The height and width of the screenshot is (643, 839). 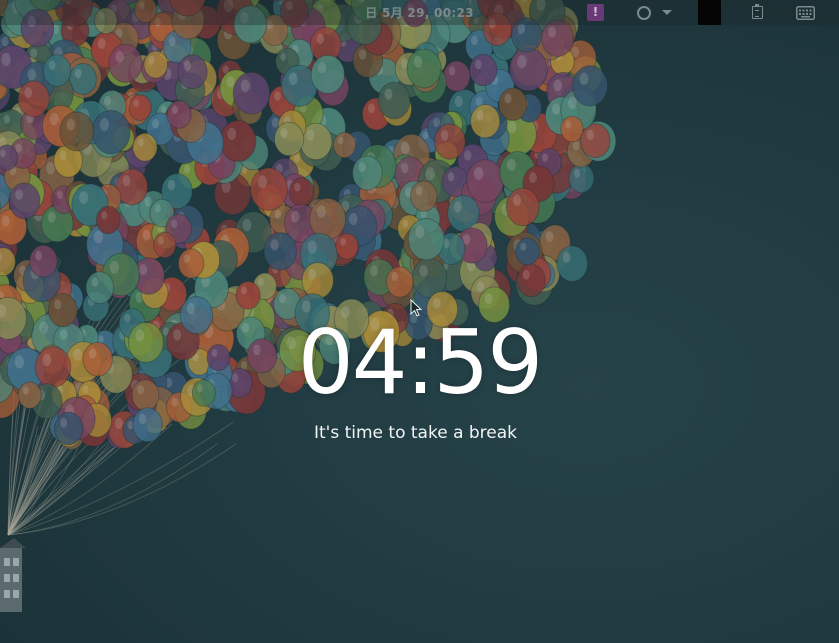 I want to click on tray-app-icon, so click(x=709, y=12).